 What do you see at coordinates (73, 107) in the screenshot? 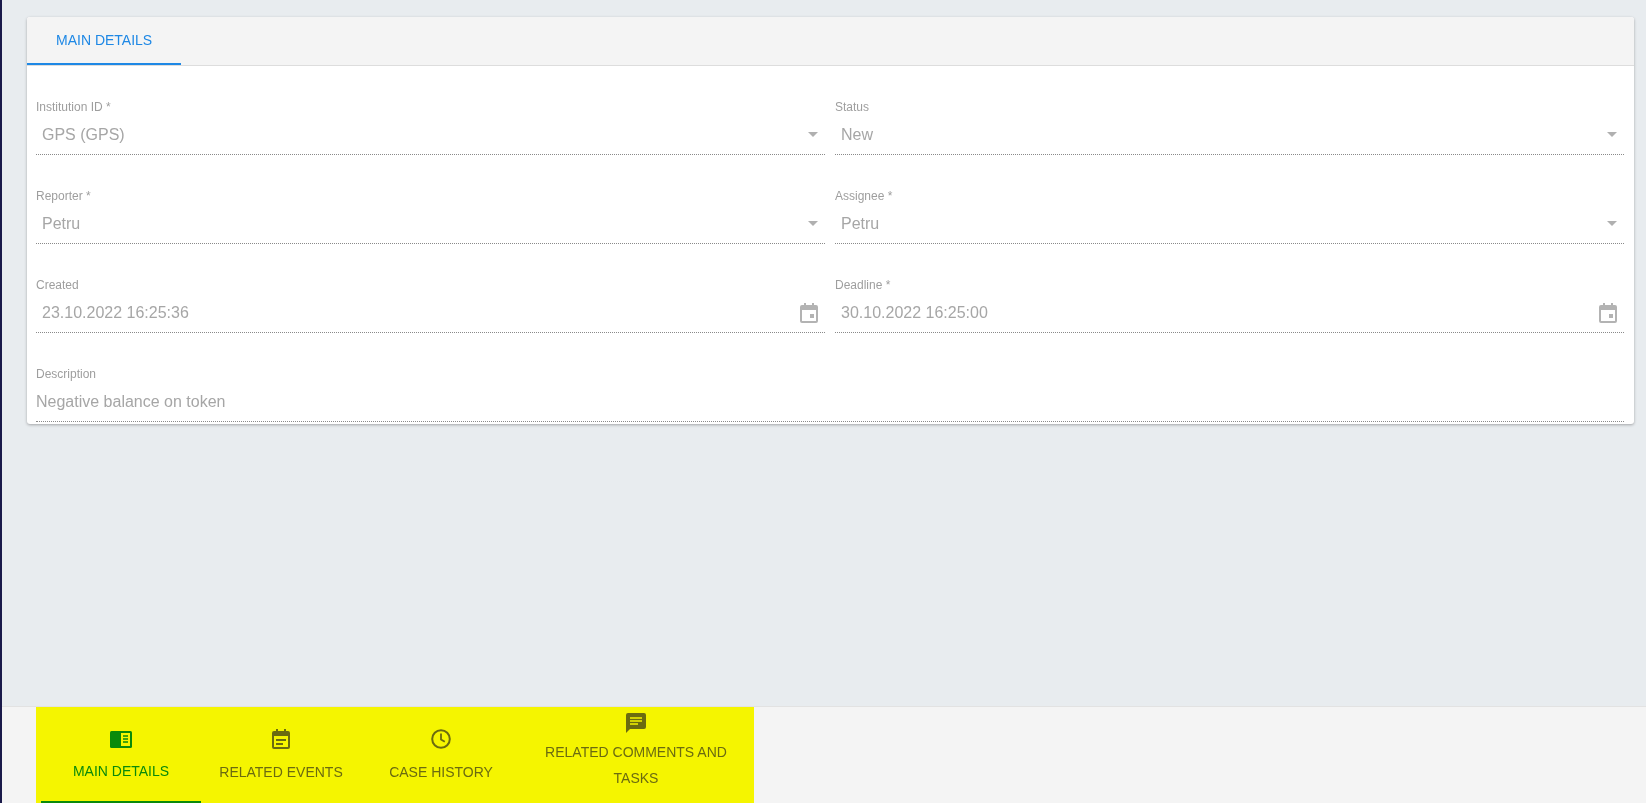
I see `field-label: Institution ID *` at bounding box center [73, 107].